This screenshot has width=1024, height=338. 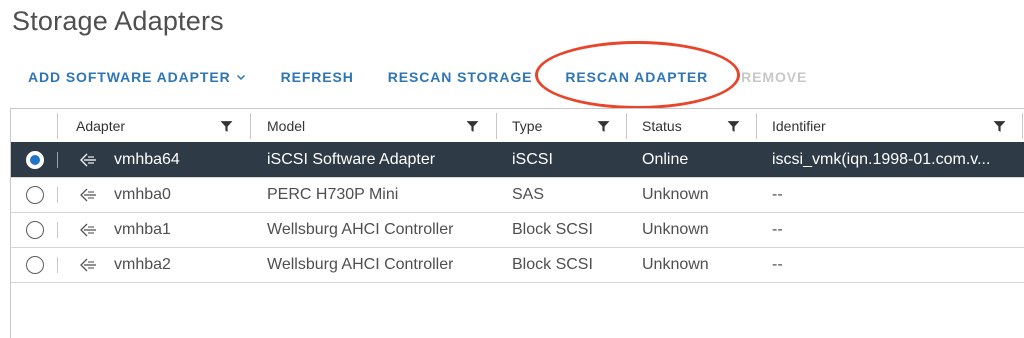 I want to click on add-software-adapter-button: ADD SOFTWARE ADAPTER, so click(x=137, y=77).